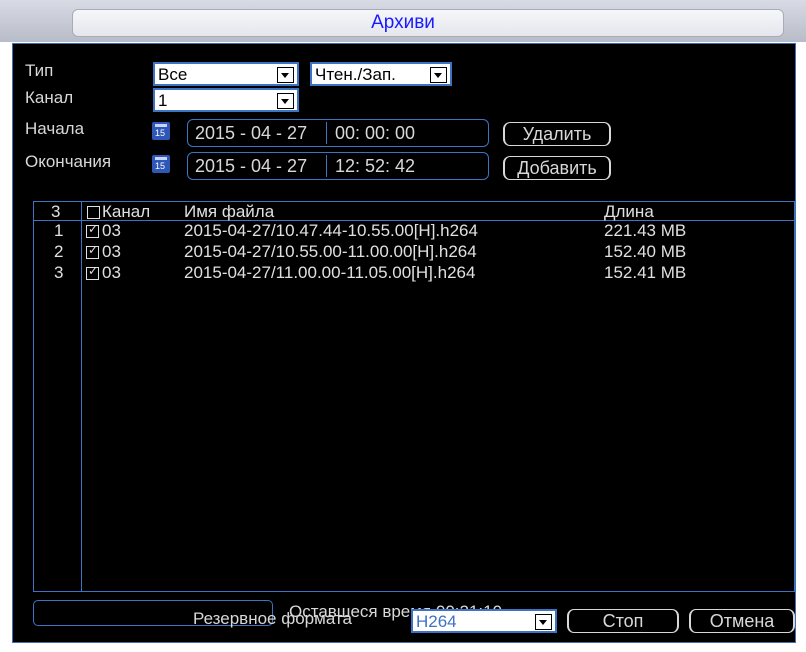 The height and width of the screenshot is (652, 806). I want to click on column-divider, so click(81, 396).